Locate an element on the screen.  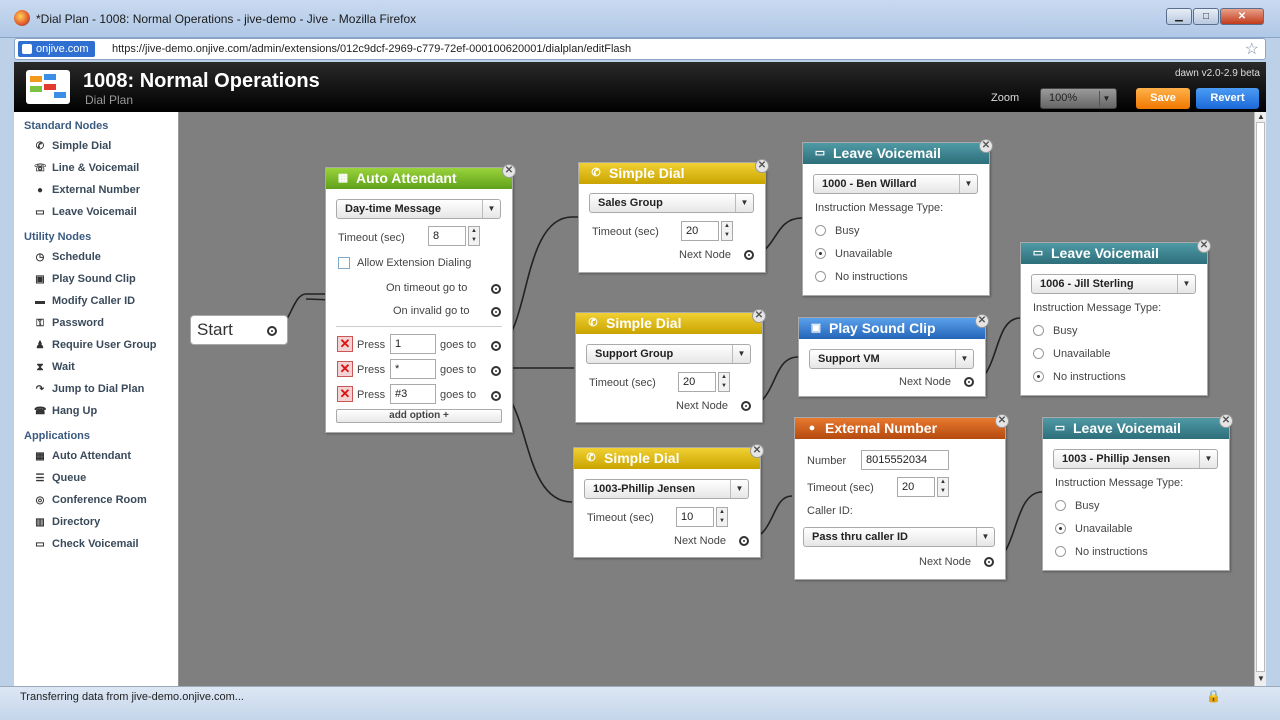
site-identity-badge: onjive.com is located at coordinates (56, 49).